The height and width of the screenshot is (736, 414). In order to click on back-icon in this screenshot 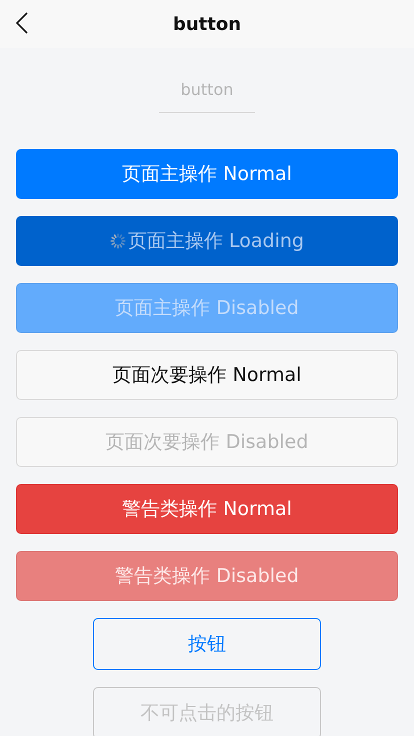, I will do `click(22, 23)`.